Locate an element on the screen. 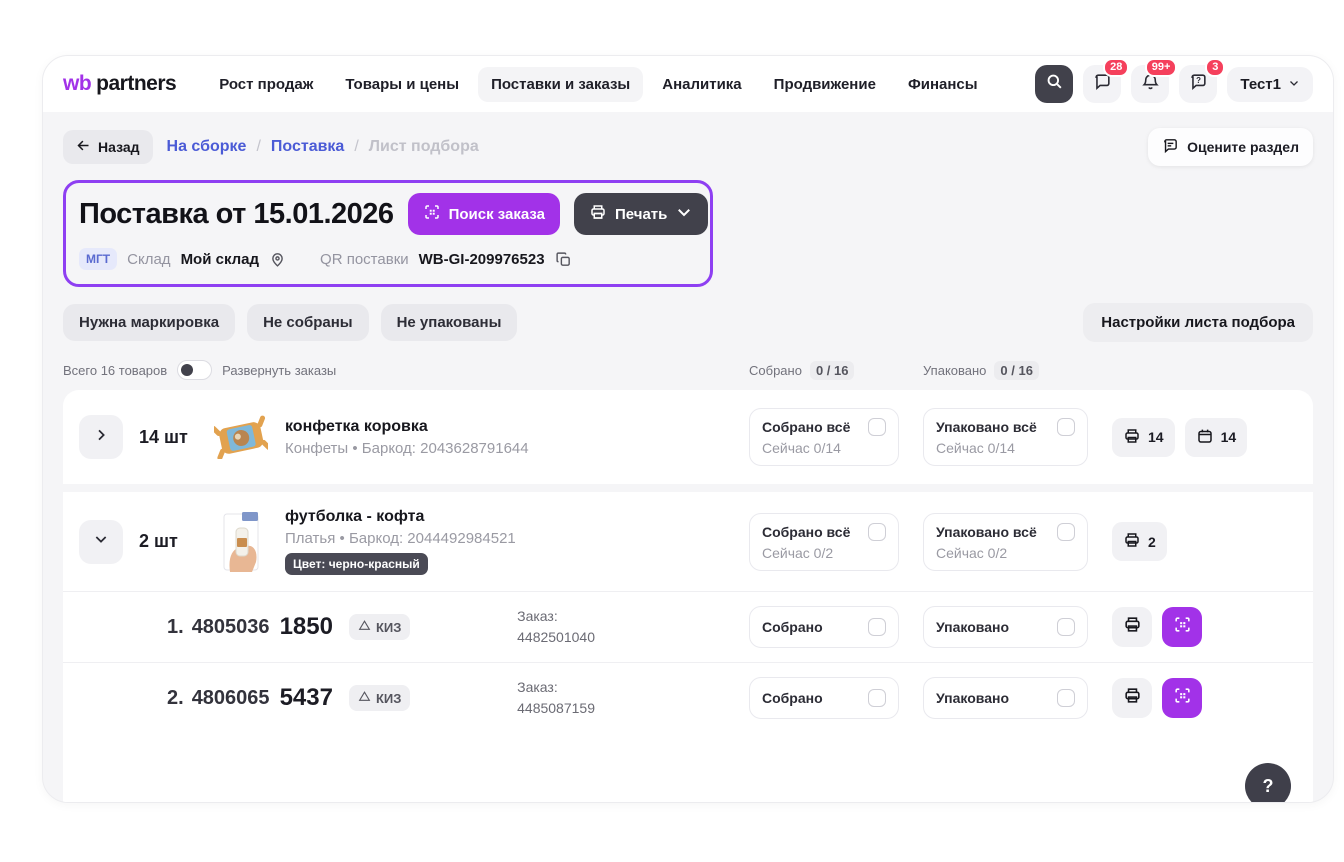 The height and width of the screenshot is (862, 1344). support-button: ? 3 is located at coordinates (1202, 80).